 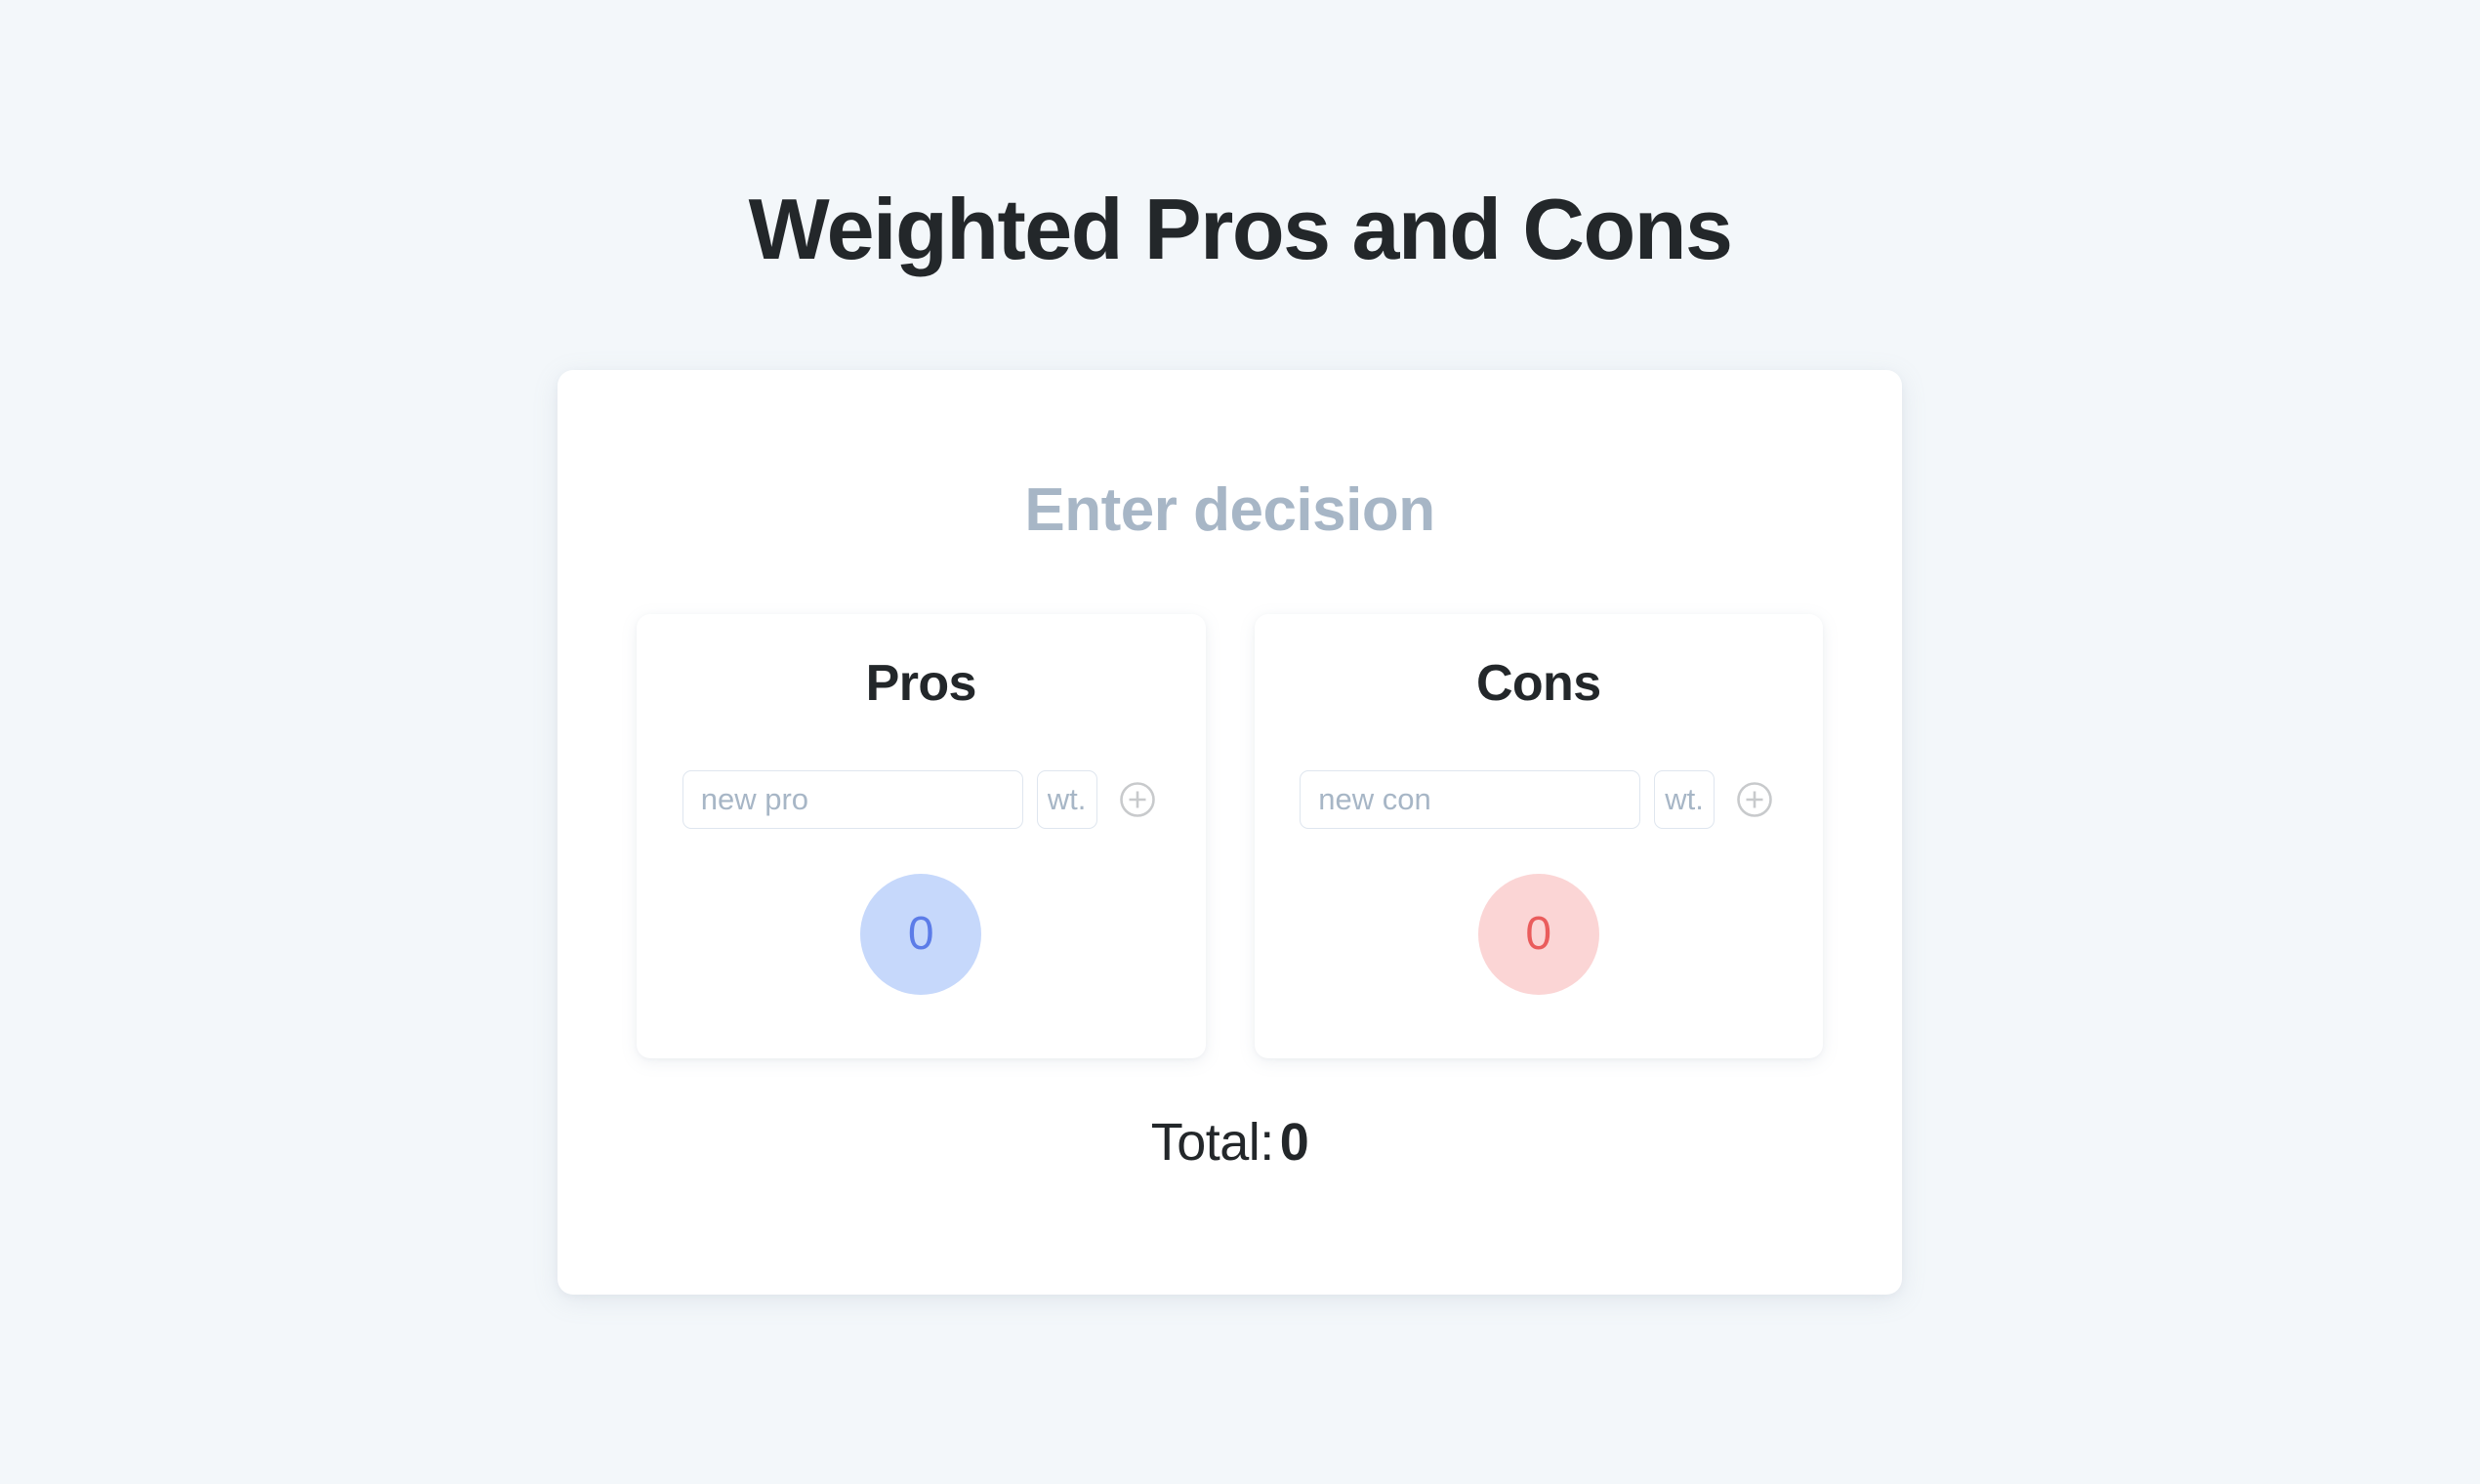 I want to click on pros-title: Pros, so click(x=921, y=684).